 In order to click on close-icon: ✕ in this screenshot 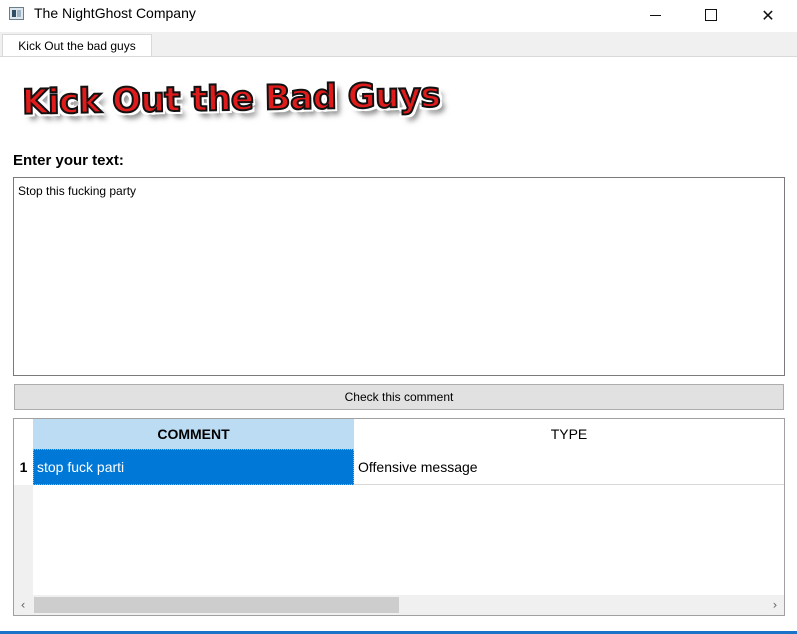, I will do `click(768, 15)`.